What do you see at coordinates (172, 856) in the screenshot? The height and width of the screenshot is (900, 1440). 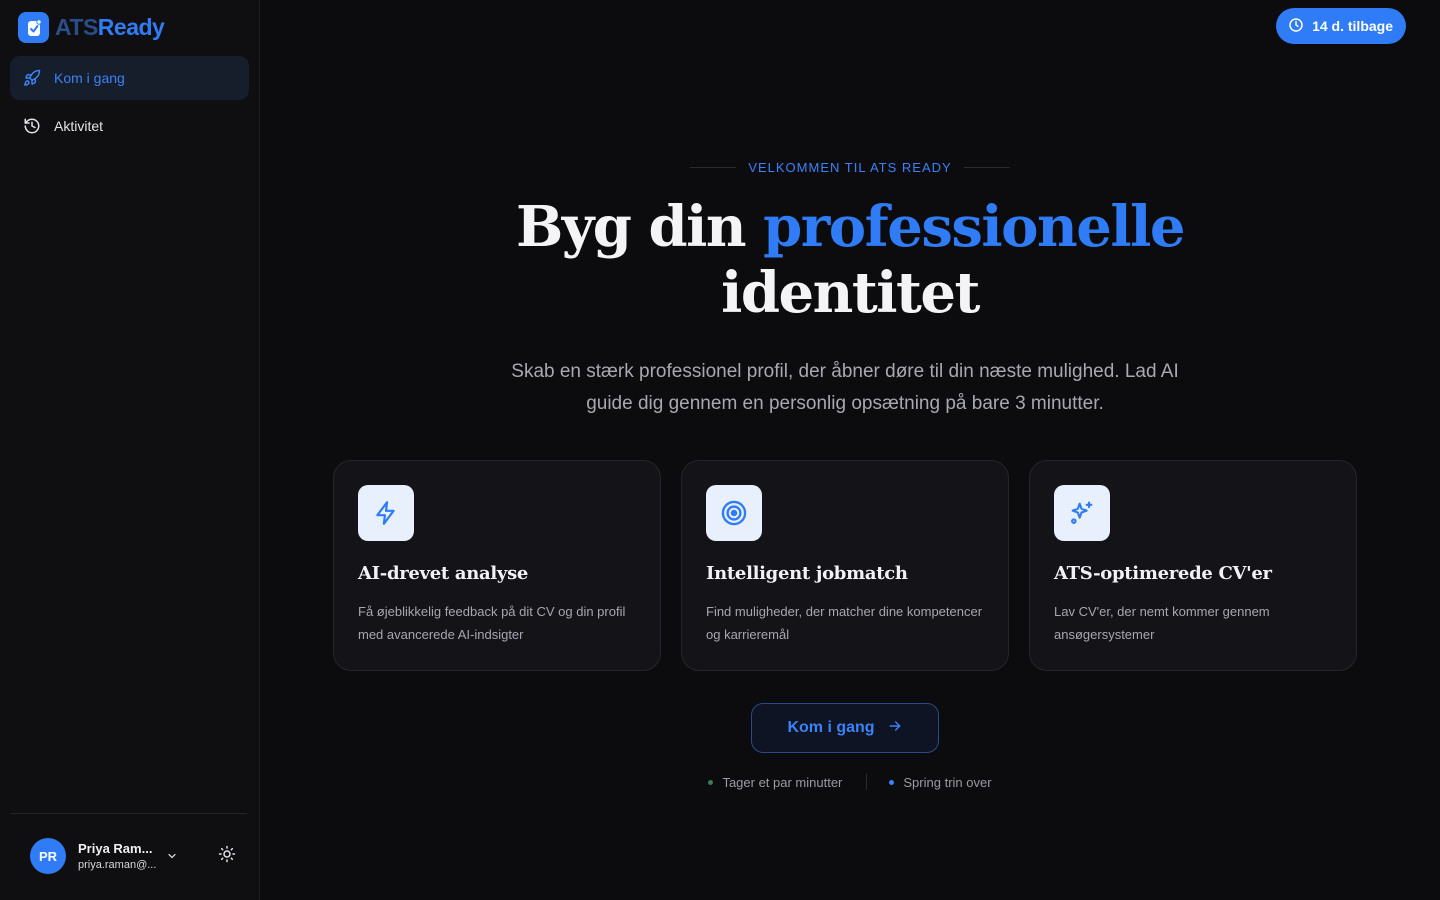 I see `chevron-down-icon` at bounding box center [172, 856].